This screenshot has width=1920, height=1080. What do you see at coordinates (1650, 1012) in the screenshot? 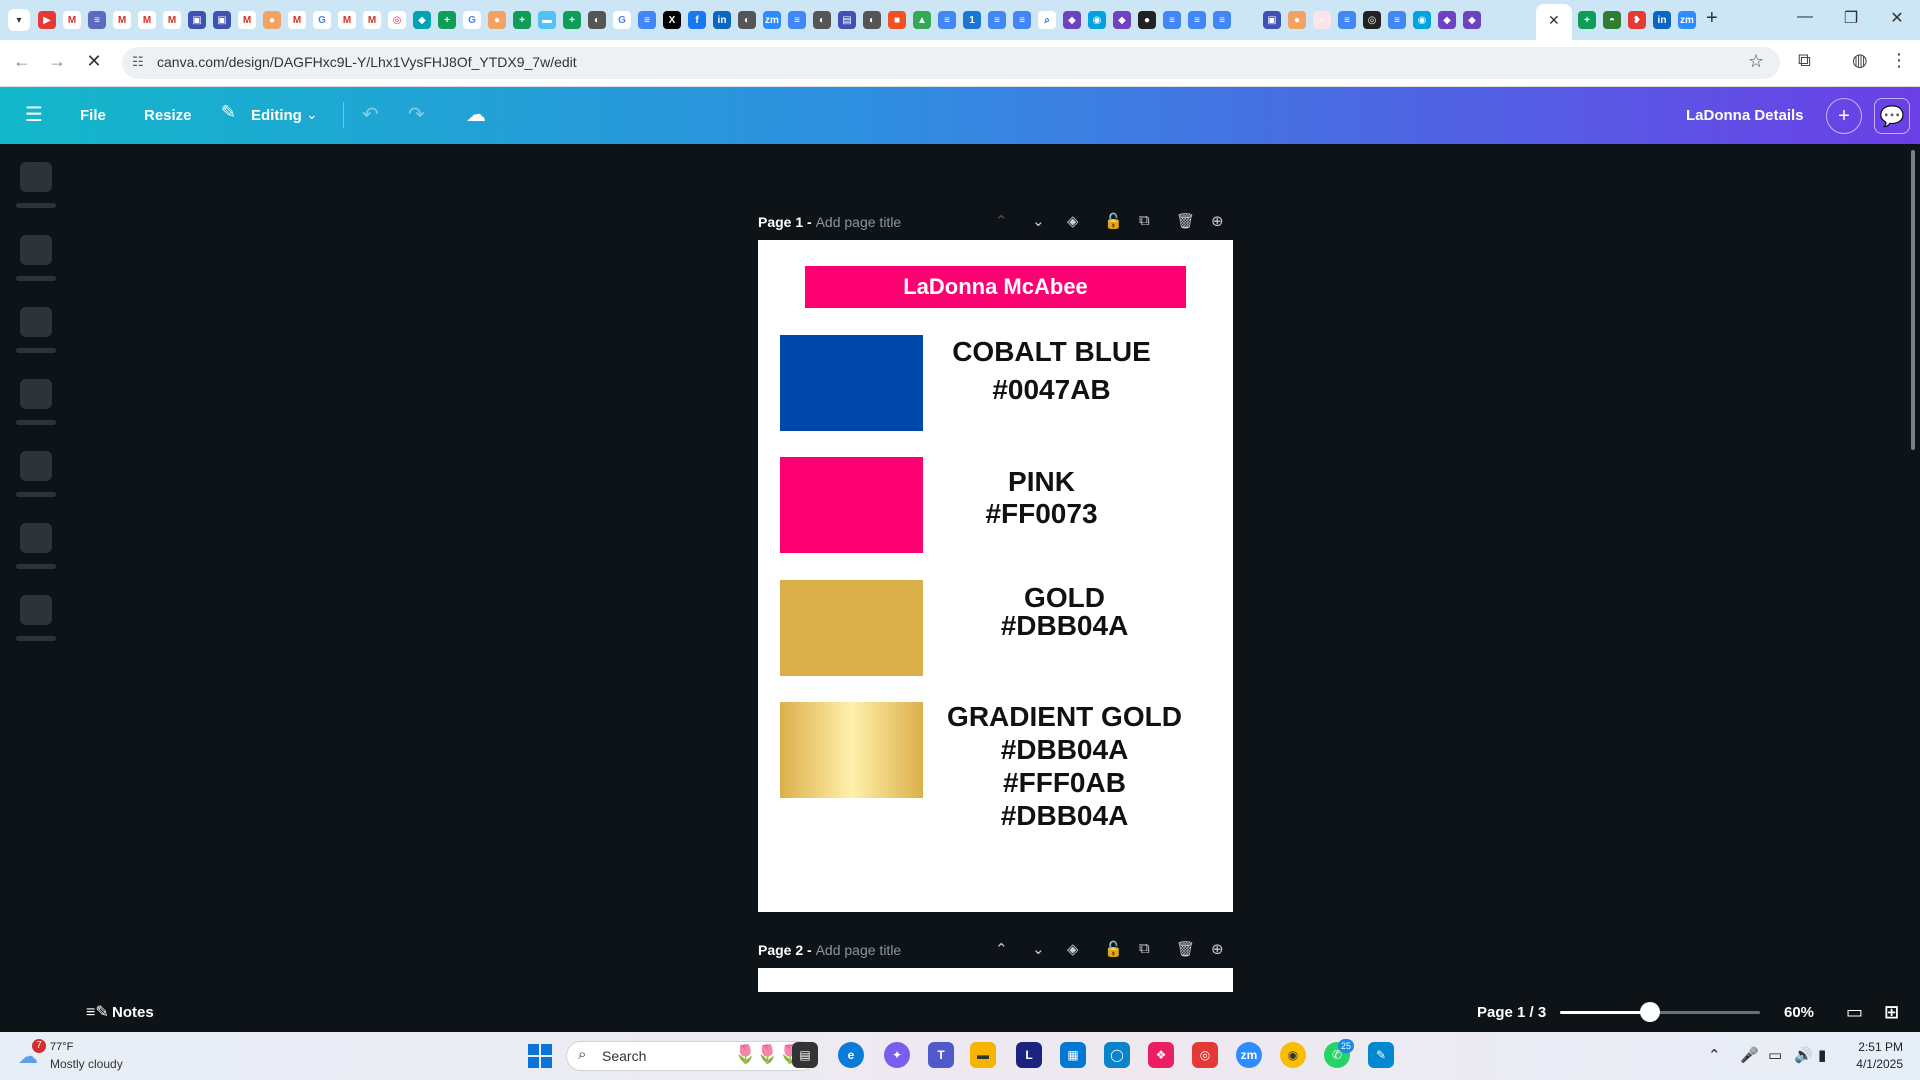
I see `zoom-slider-handle` at bounding box center [1650, 1012].